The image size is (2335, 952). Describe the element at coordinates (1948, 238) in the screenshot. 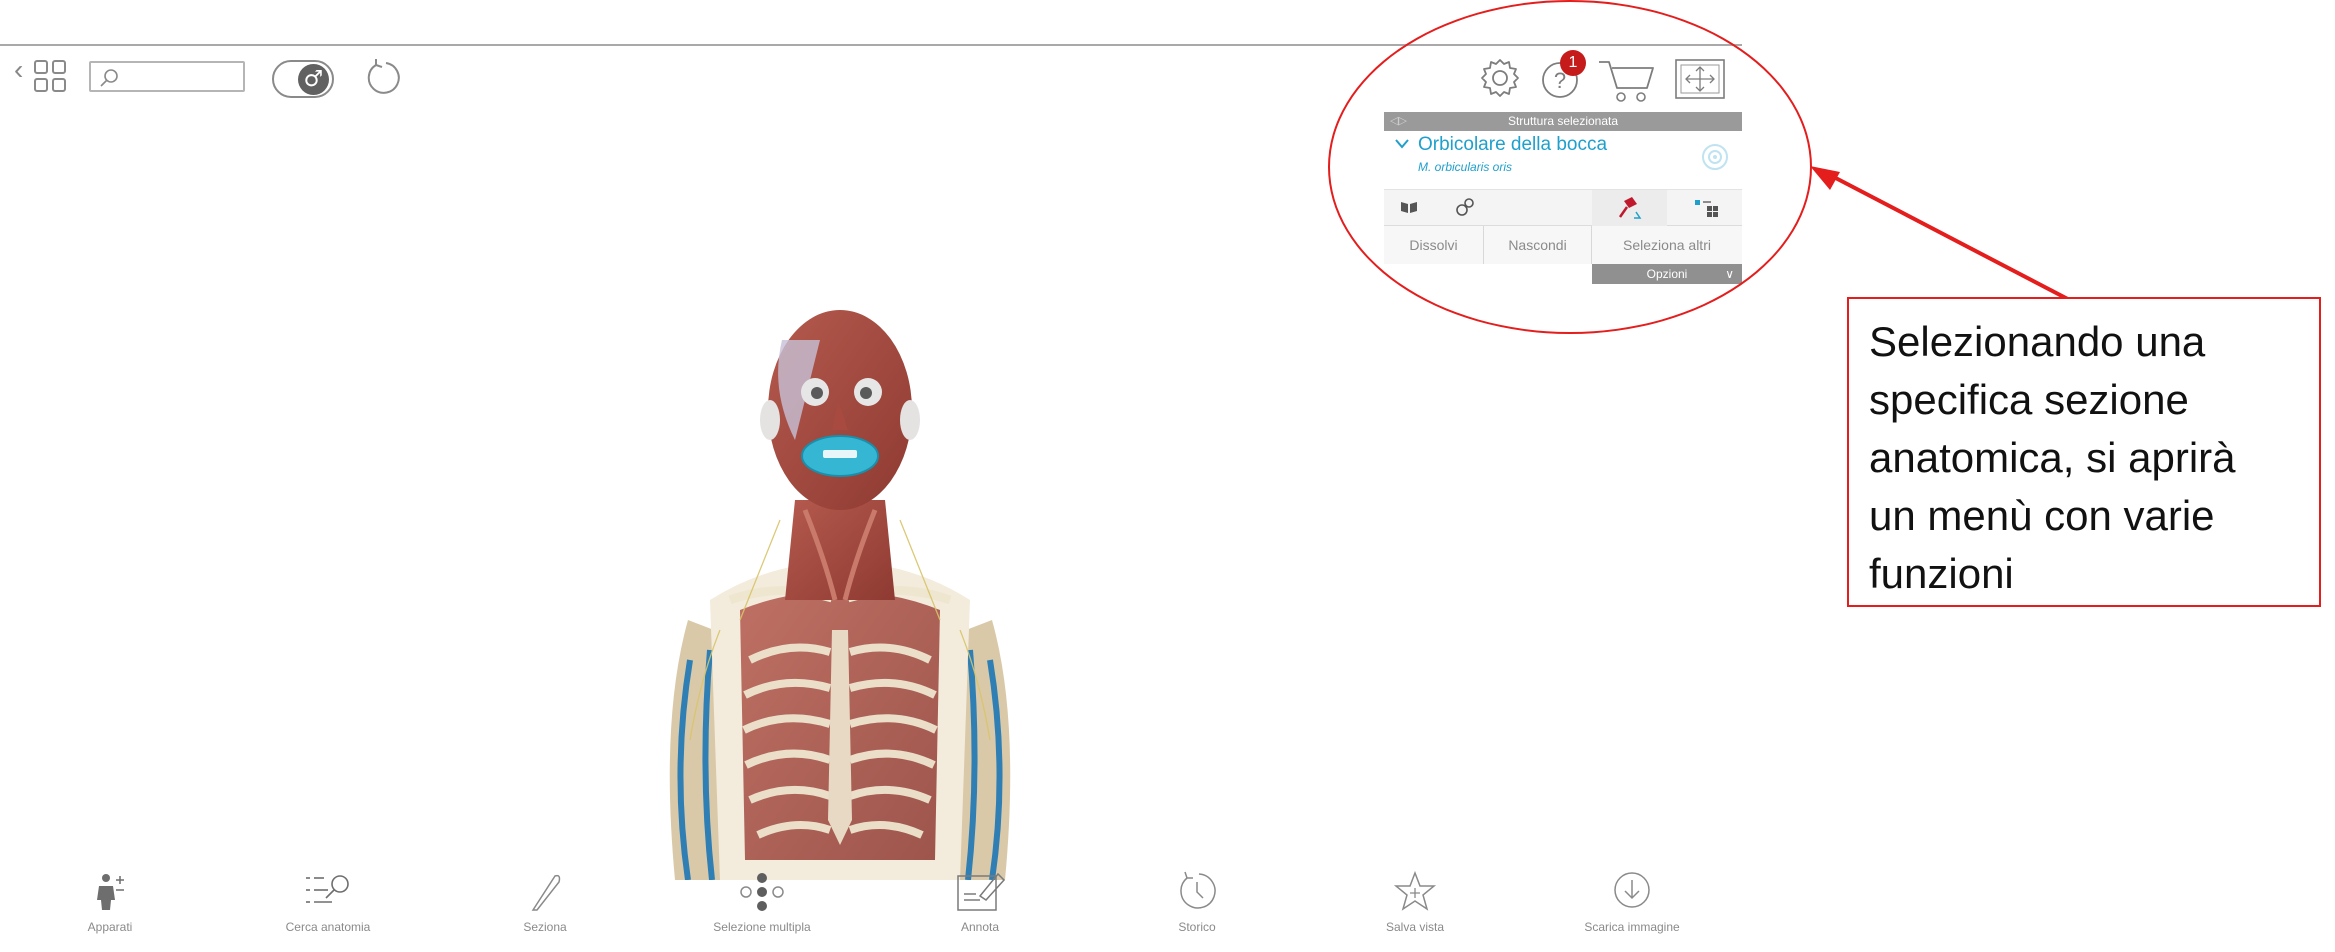

I see `callout-arrow` at that location.